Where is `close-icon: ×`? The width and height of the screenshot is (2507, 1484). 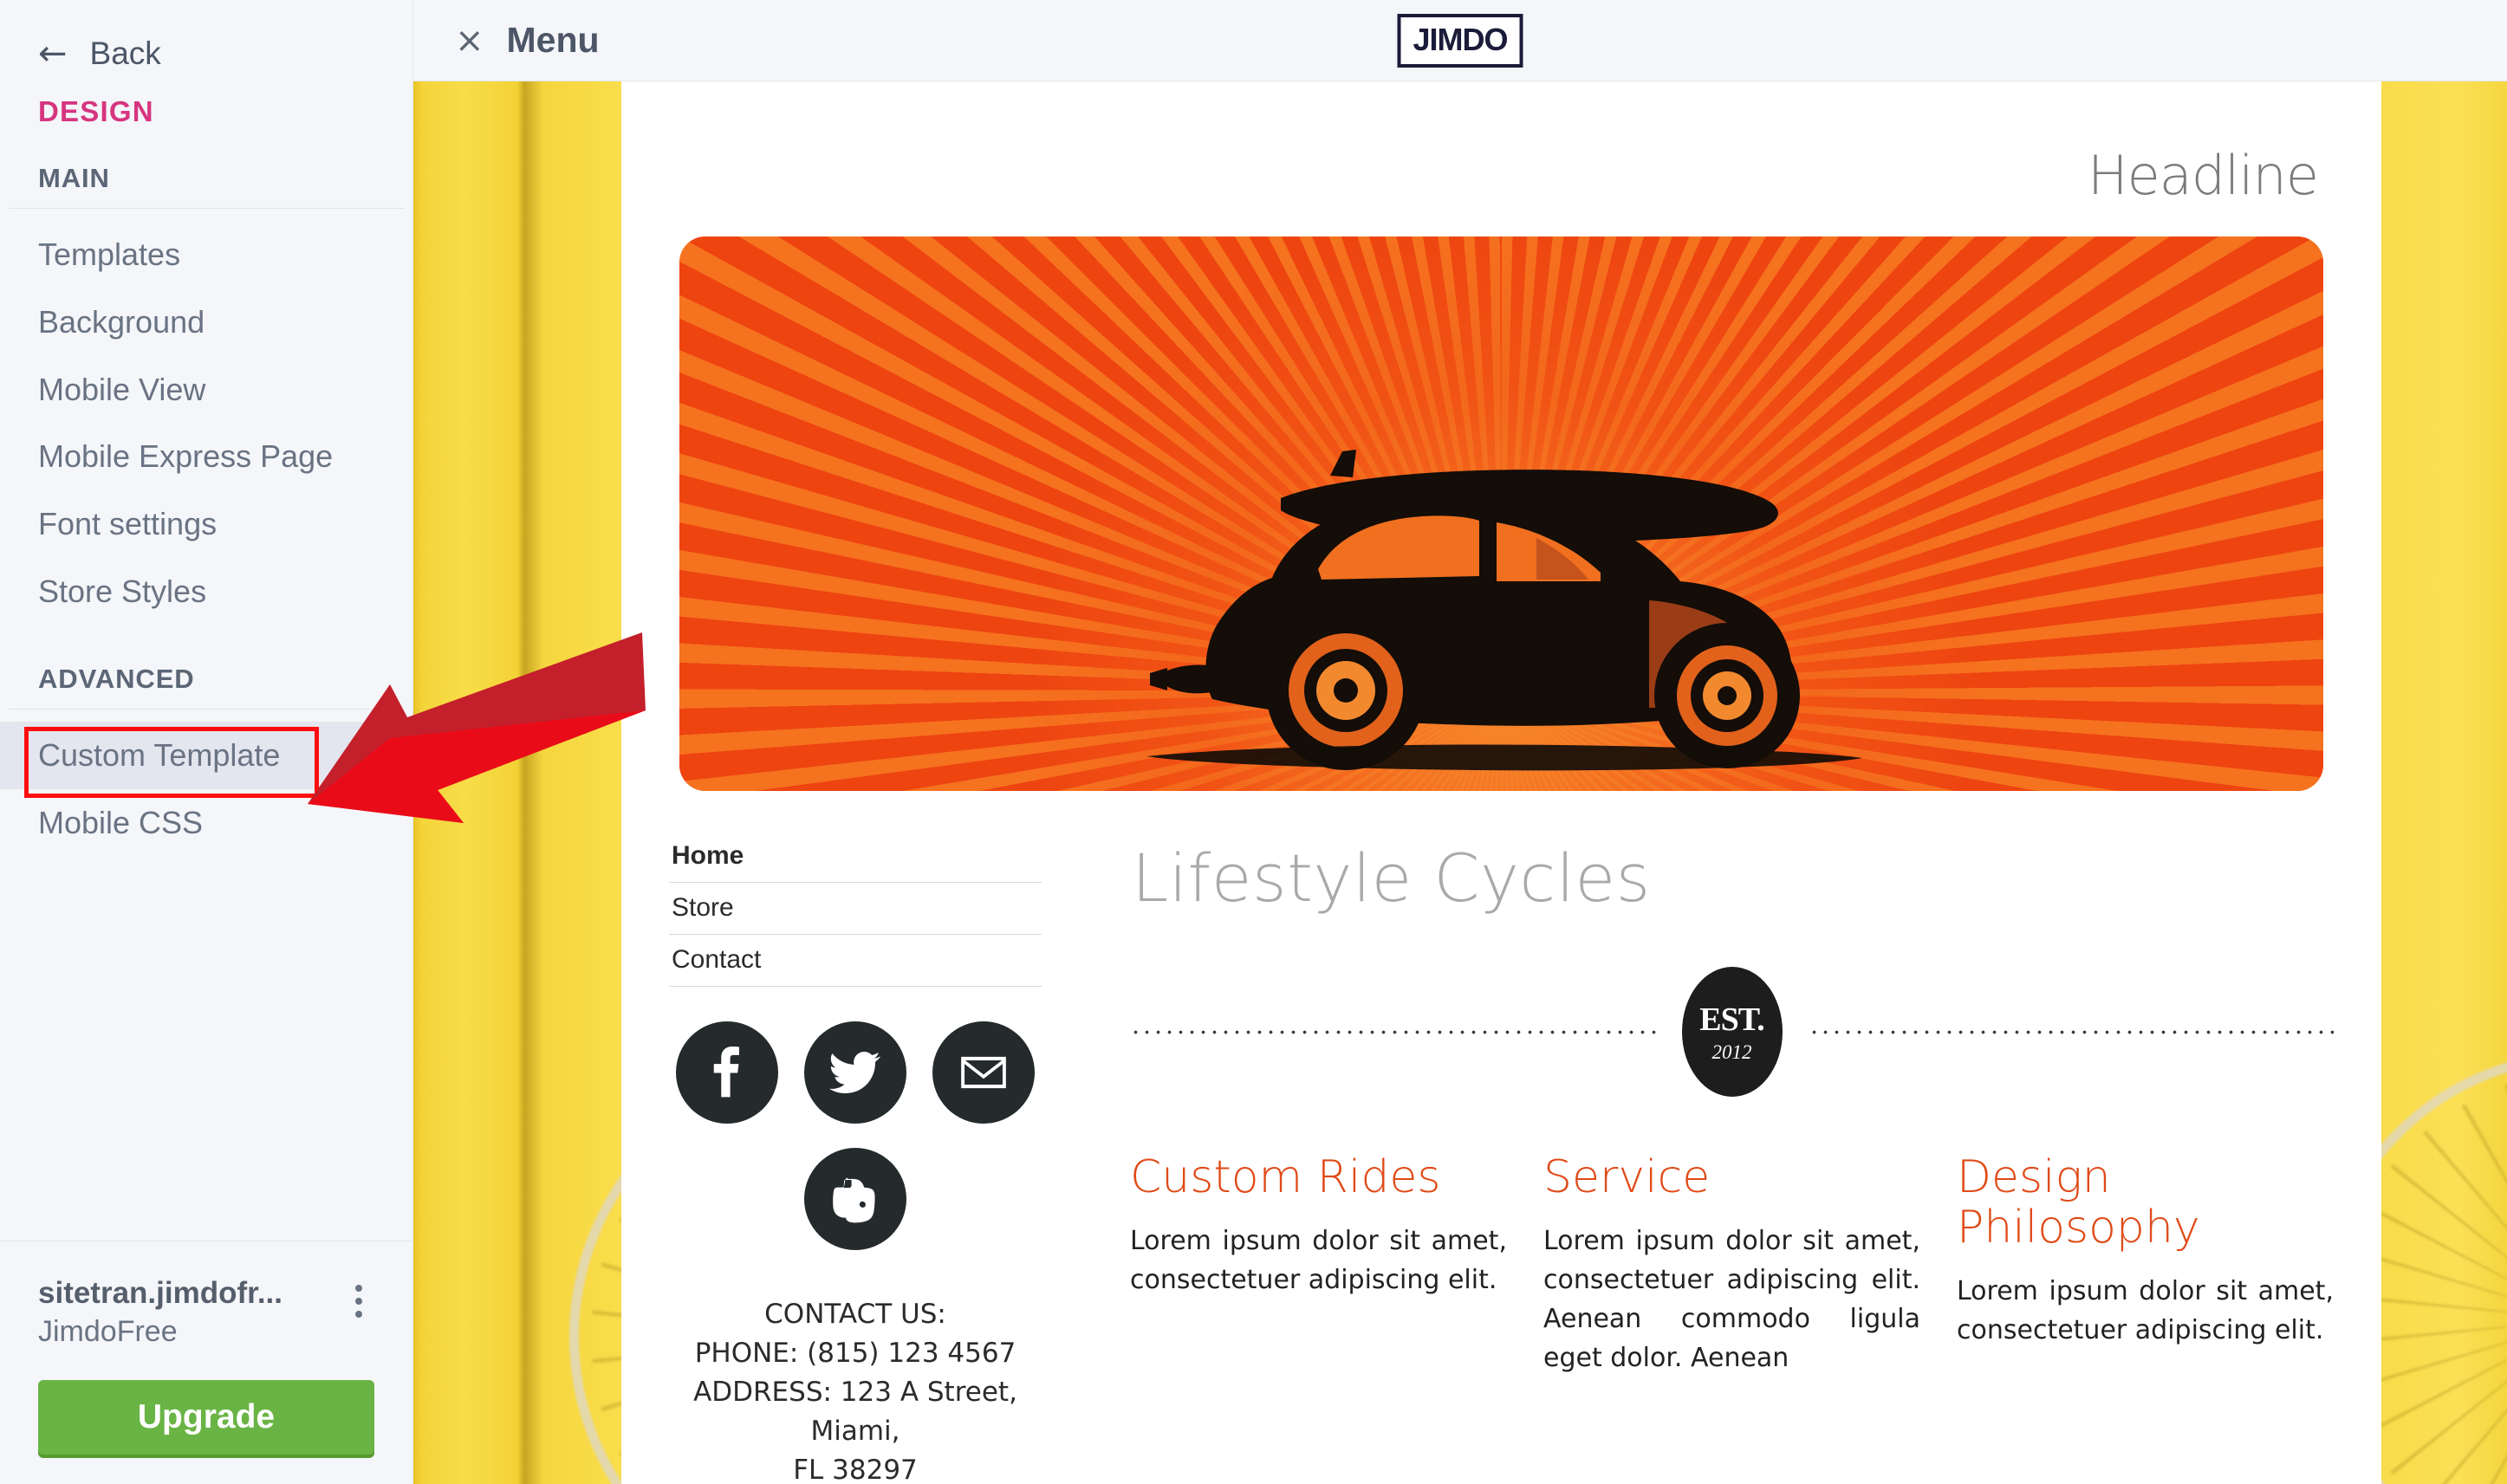 close-icon: × is located at coordinates (469, 40).